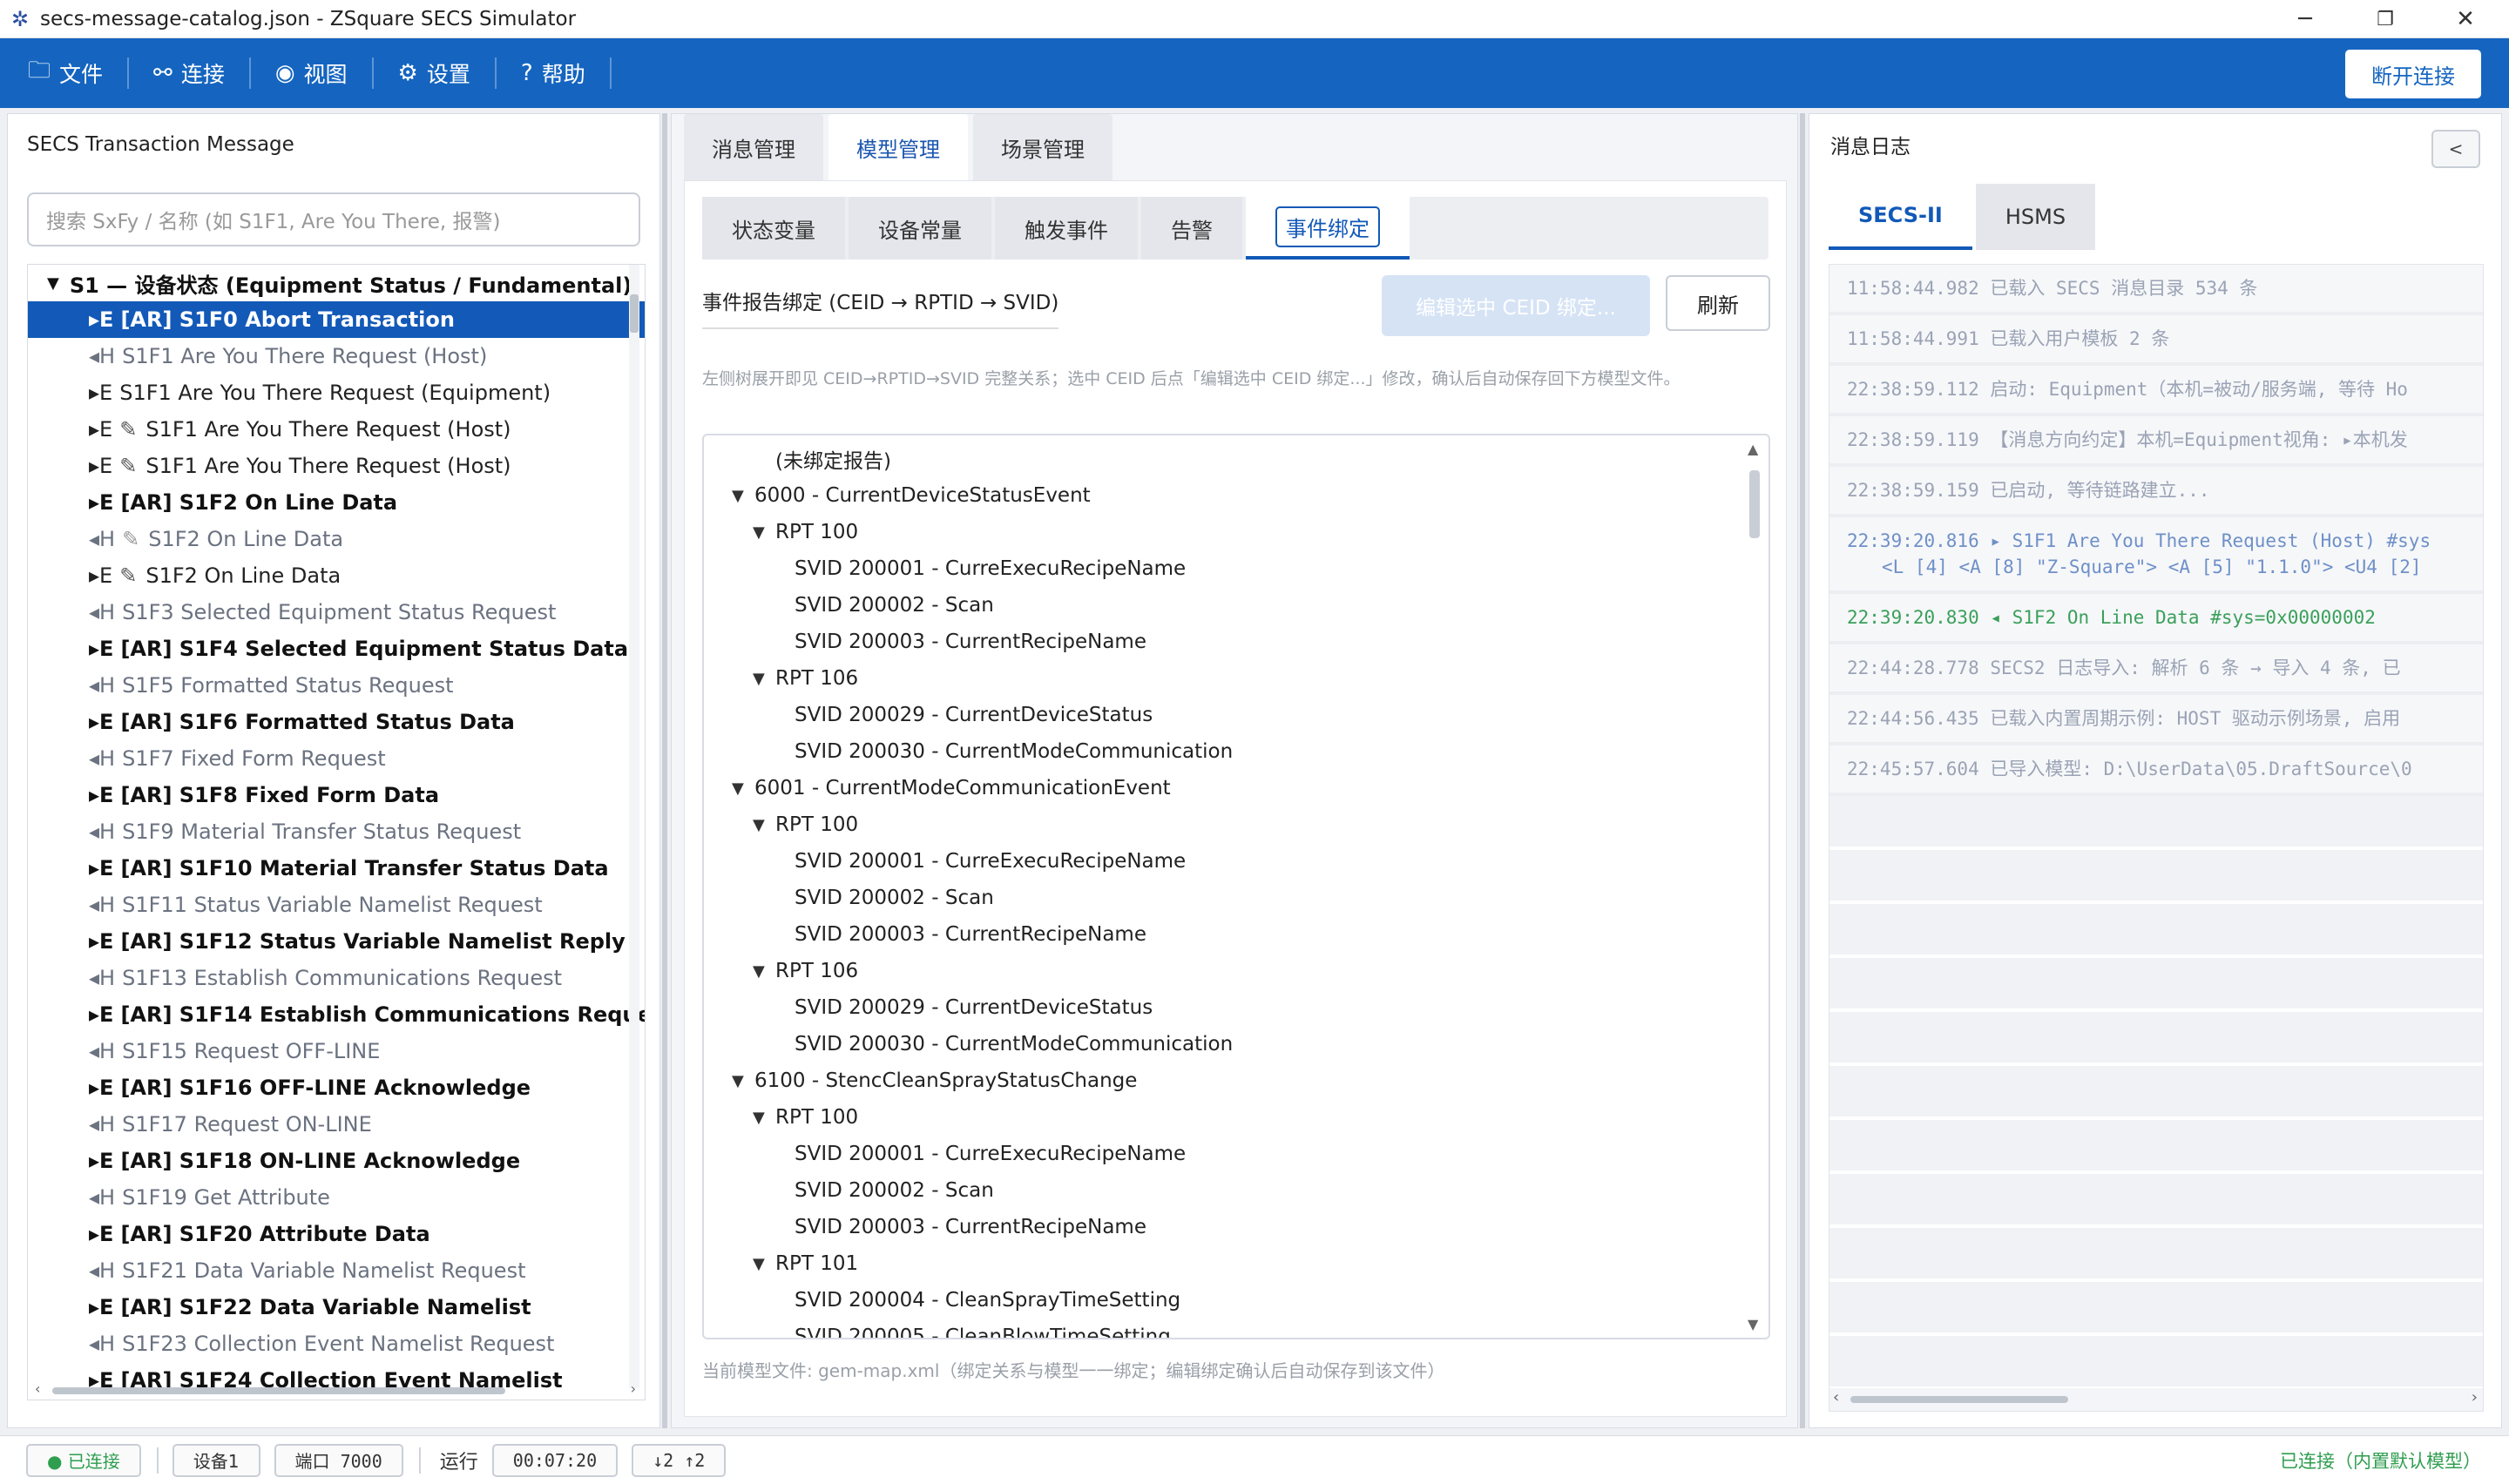 The image size is (2509, 1484). What do you see at coordinates (336, 1087) in the screenshot?
I see `tree-message-item: ▸E [AR] S1F16 OFF-LINE Acknowledge` at bounding box center [336, 1087].